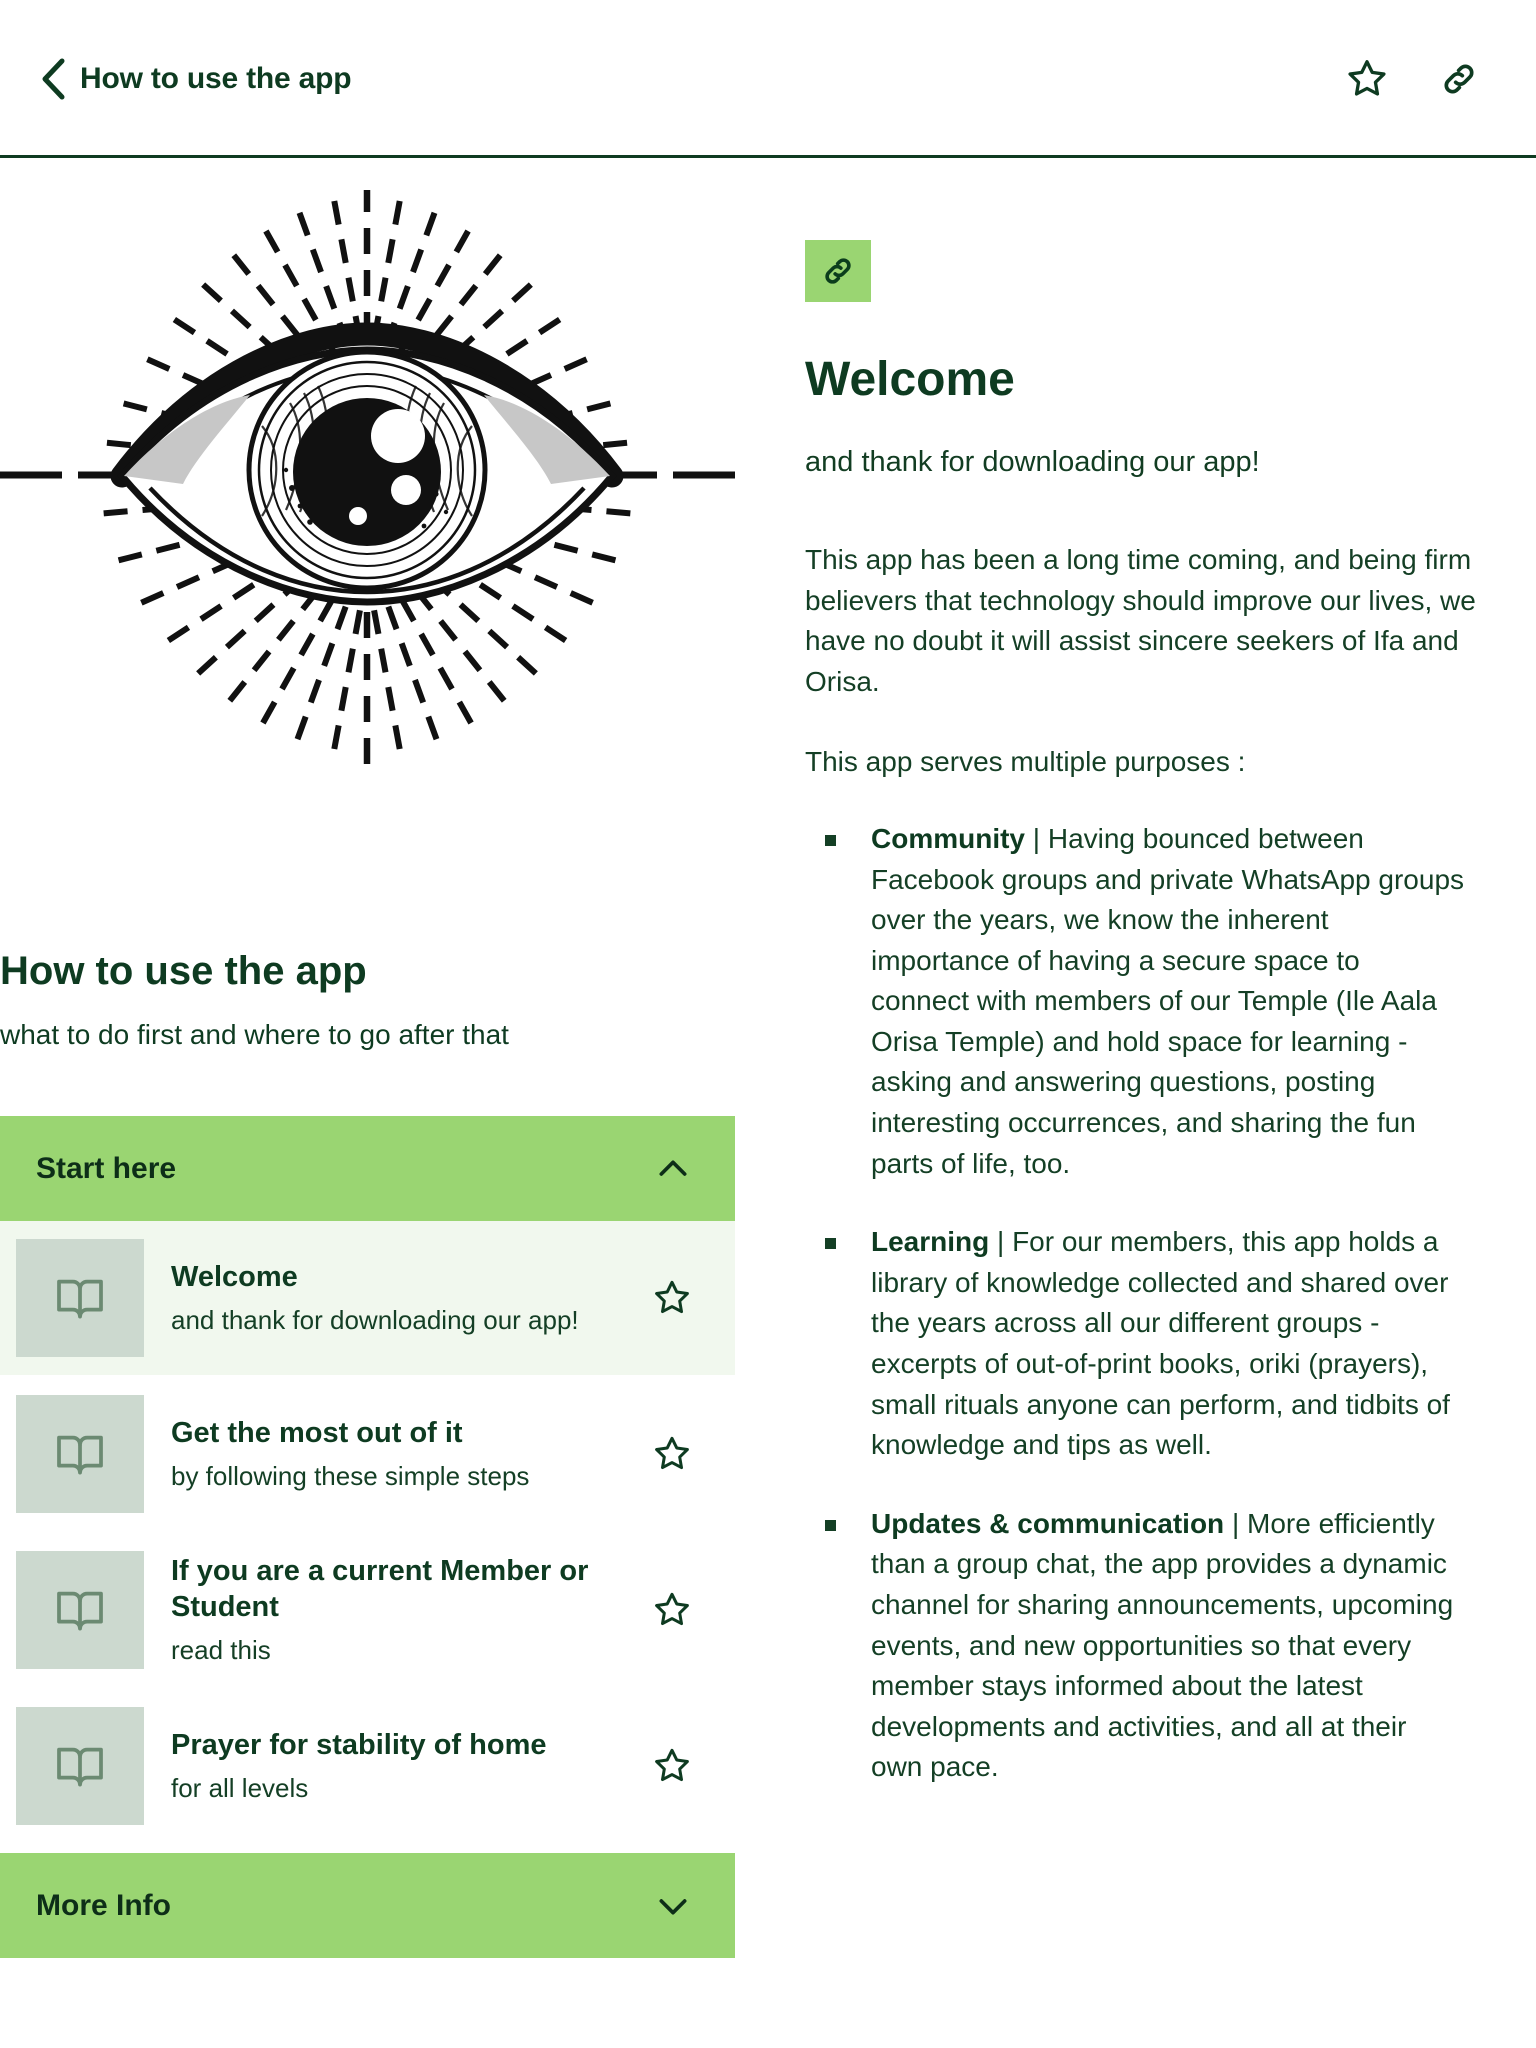 The width and height of the screenshot is (1536, 2048). What do you see at coordinates (1025, 762) in the screenshot?
I see `article-paragraph-2: This app serves multiple purposes :` at bounding box center [1025, 762].